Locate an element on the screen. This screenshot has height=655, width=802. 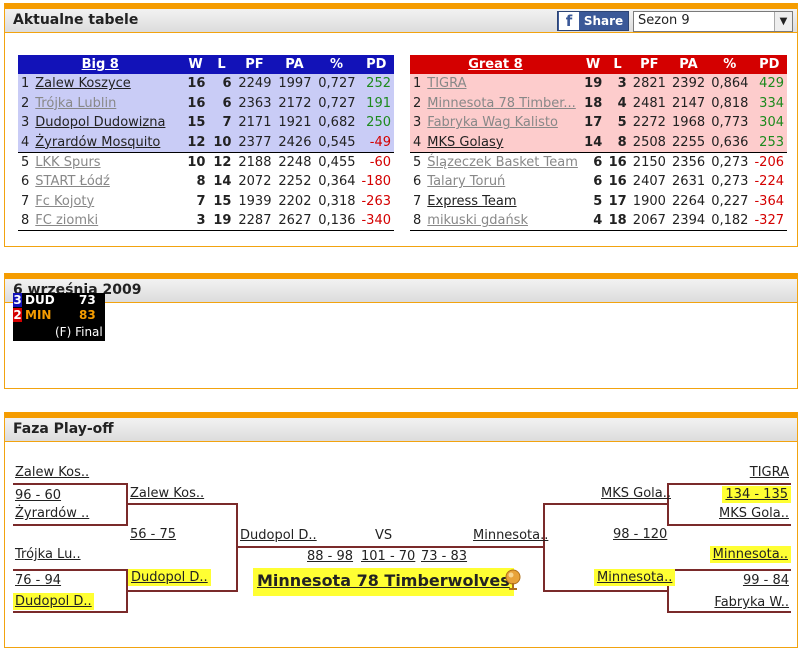
pf-cell: 2272 is located at coordinates (649, 123).